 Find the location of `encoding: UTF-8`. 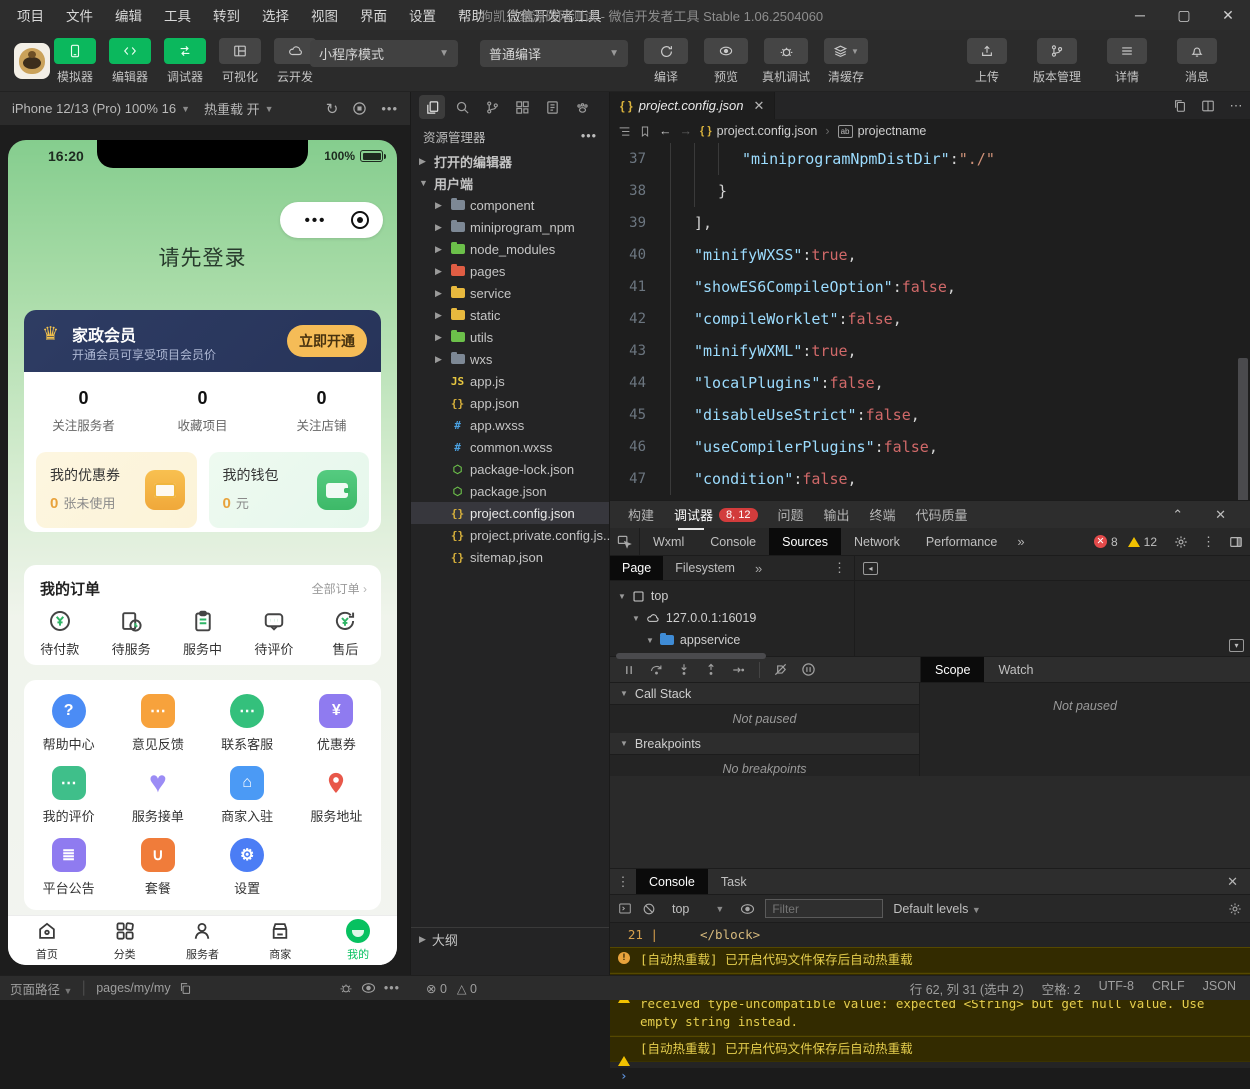

encoding: UTF-8 is located at coordinates (1116, 988).